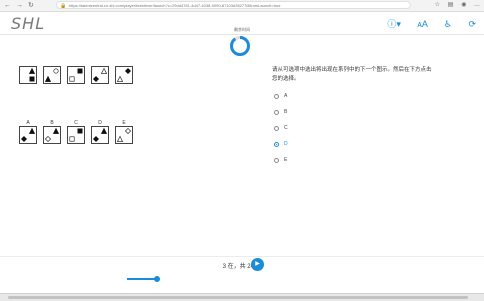 The height and width of the screenshot is (301, 484). I want to click on answer-label: D, so click(286, 144).